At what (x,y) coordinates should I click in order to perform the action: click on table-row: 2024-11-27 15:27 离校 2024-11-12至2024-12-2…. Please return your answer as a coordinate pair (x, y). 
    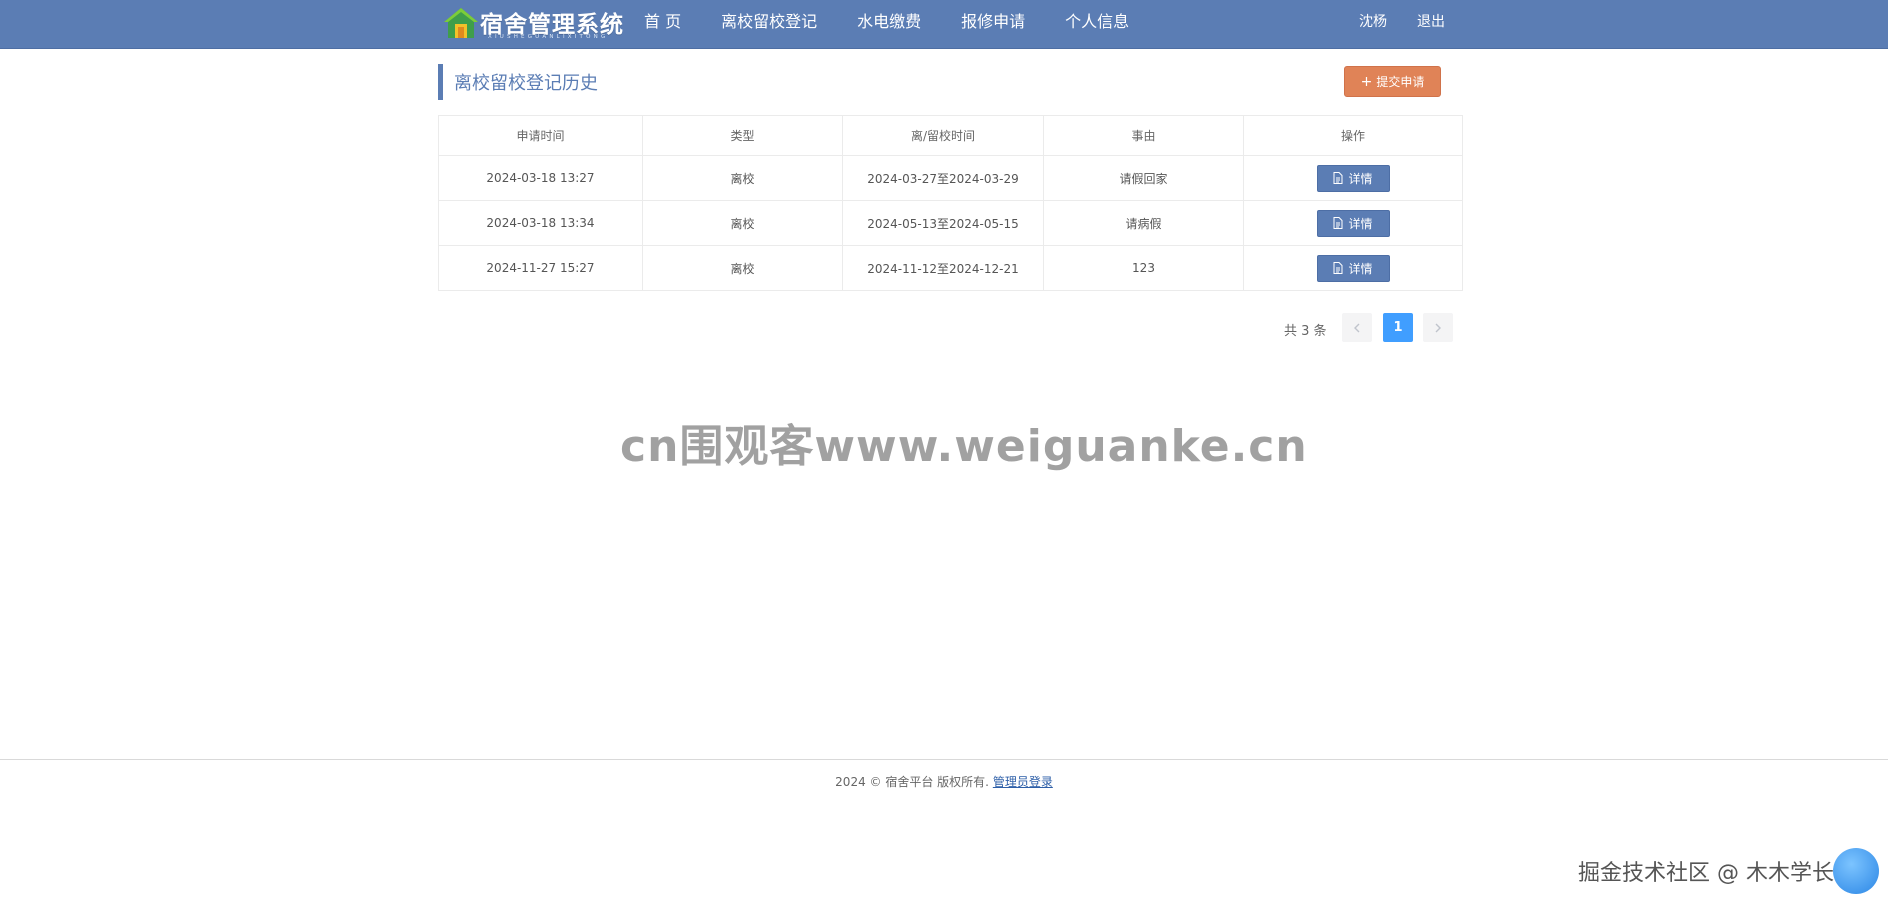
    Looking at the image, I should click on (950, 268).